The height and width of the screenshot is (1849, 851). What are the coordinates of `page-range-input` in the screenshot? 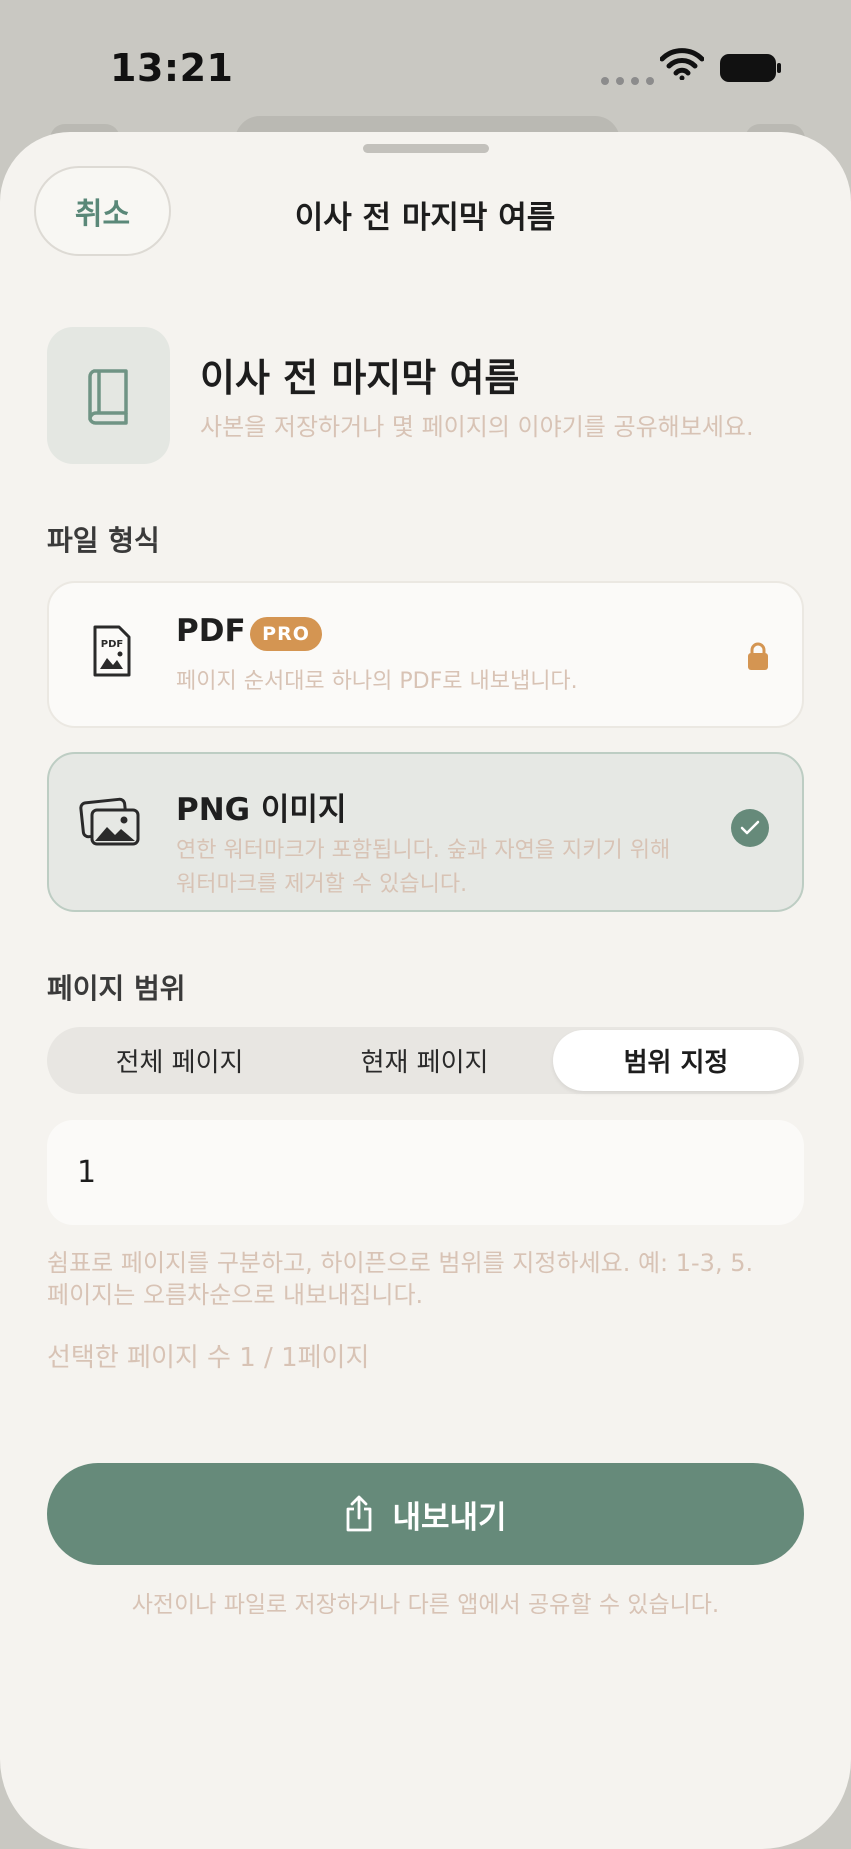 It's located at (425, 1172).